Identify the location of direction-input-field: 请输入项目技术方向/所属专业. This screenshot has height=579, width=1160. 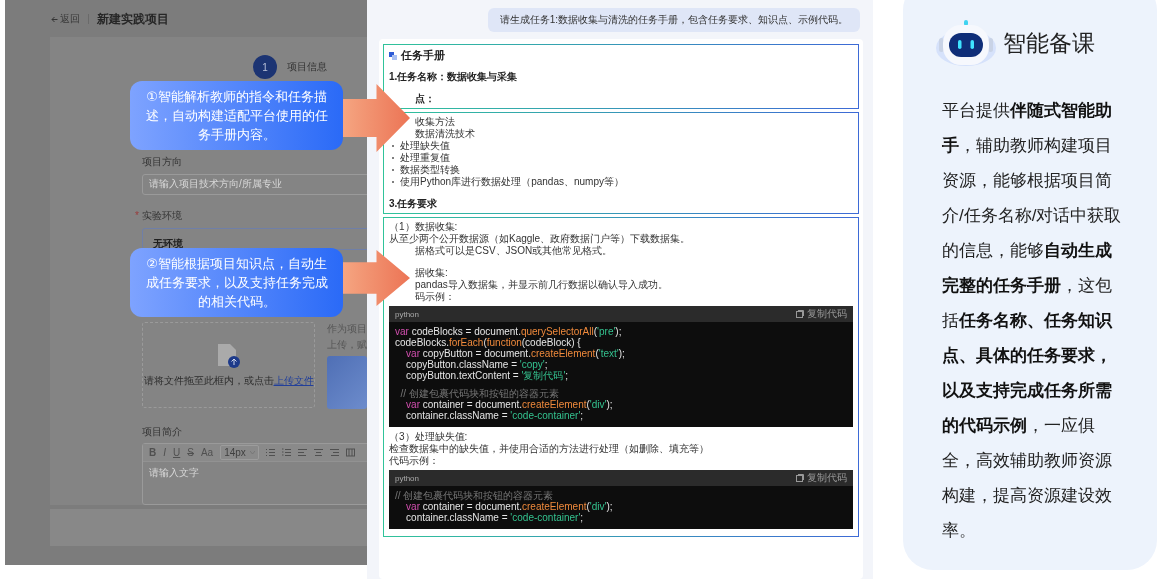
(254, 184).